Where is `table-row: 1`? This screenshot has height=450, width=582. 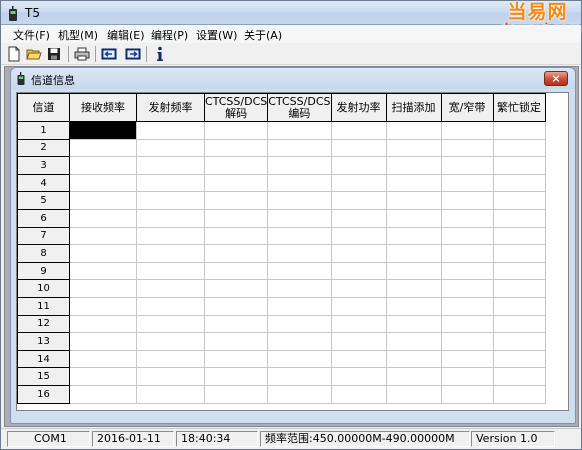 table-row: 1 is located at coordinates (281, 130).